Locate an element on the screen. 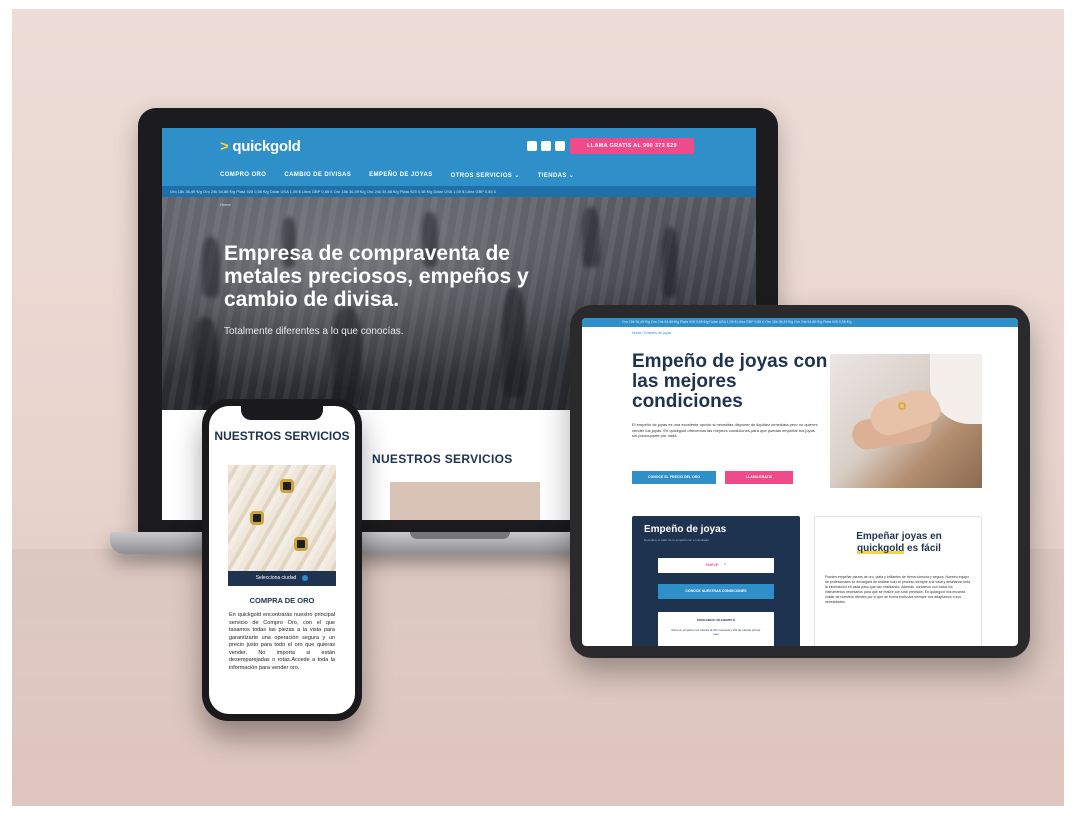 The width and height of the screenshot is (1077, 816). logo-text: quickgold is located at coordinates (266, 146).